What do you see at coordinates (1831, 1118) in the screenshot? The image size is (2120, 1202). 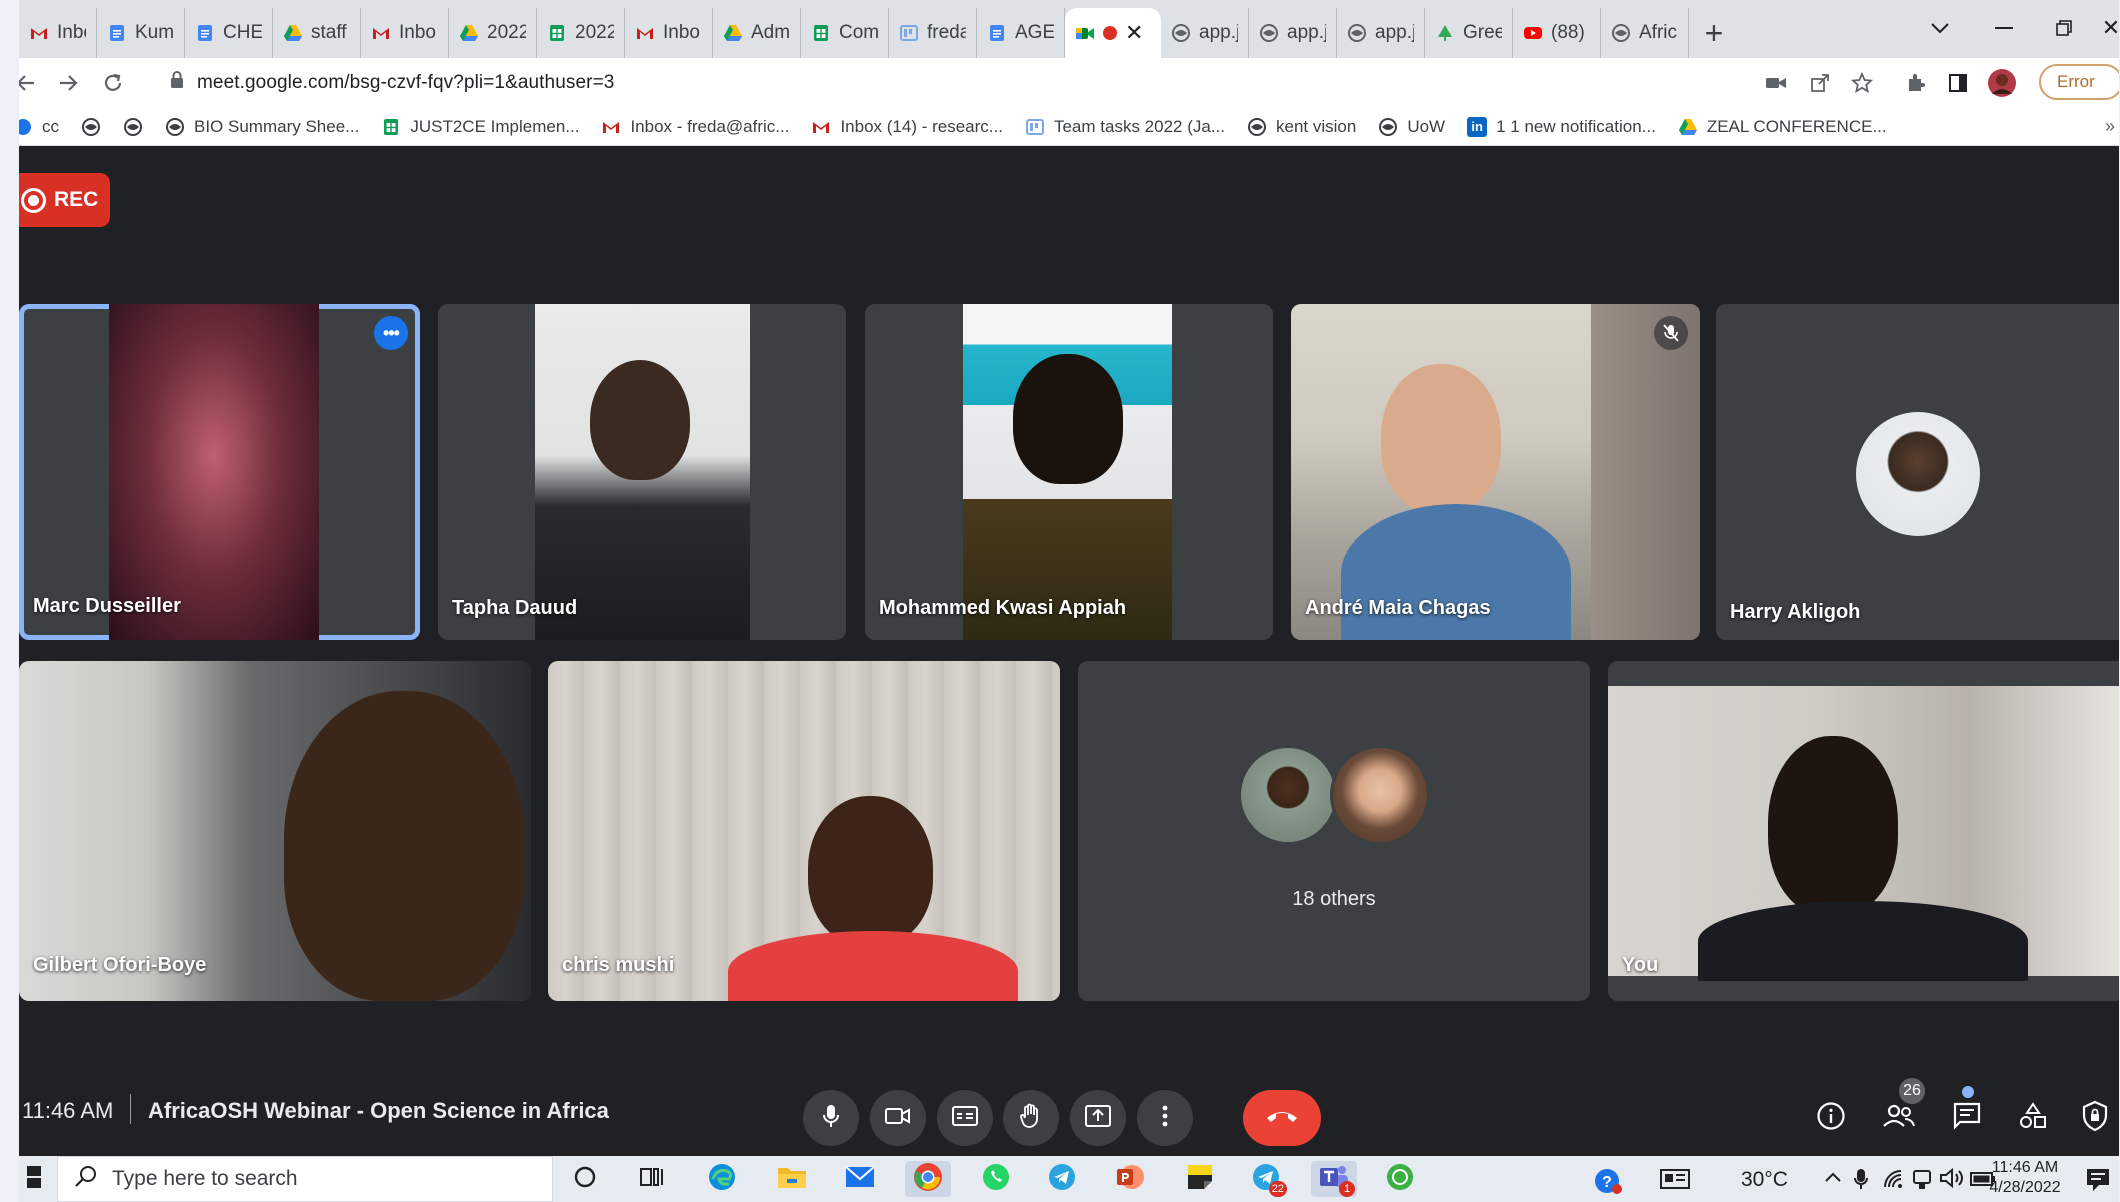 I see `meeting-details-button` at bounding box center [1831, 1118].